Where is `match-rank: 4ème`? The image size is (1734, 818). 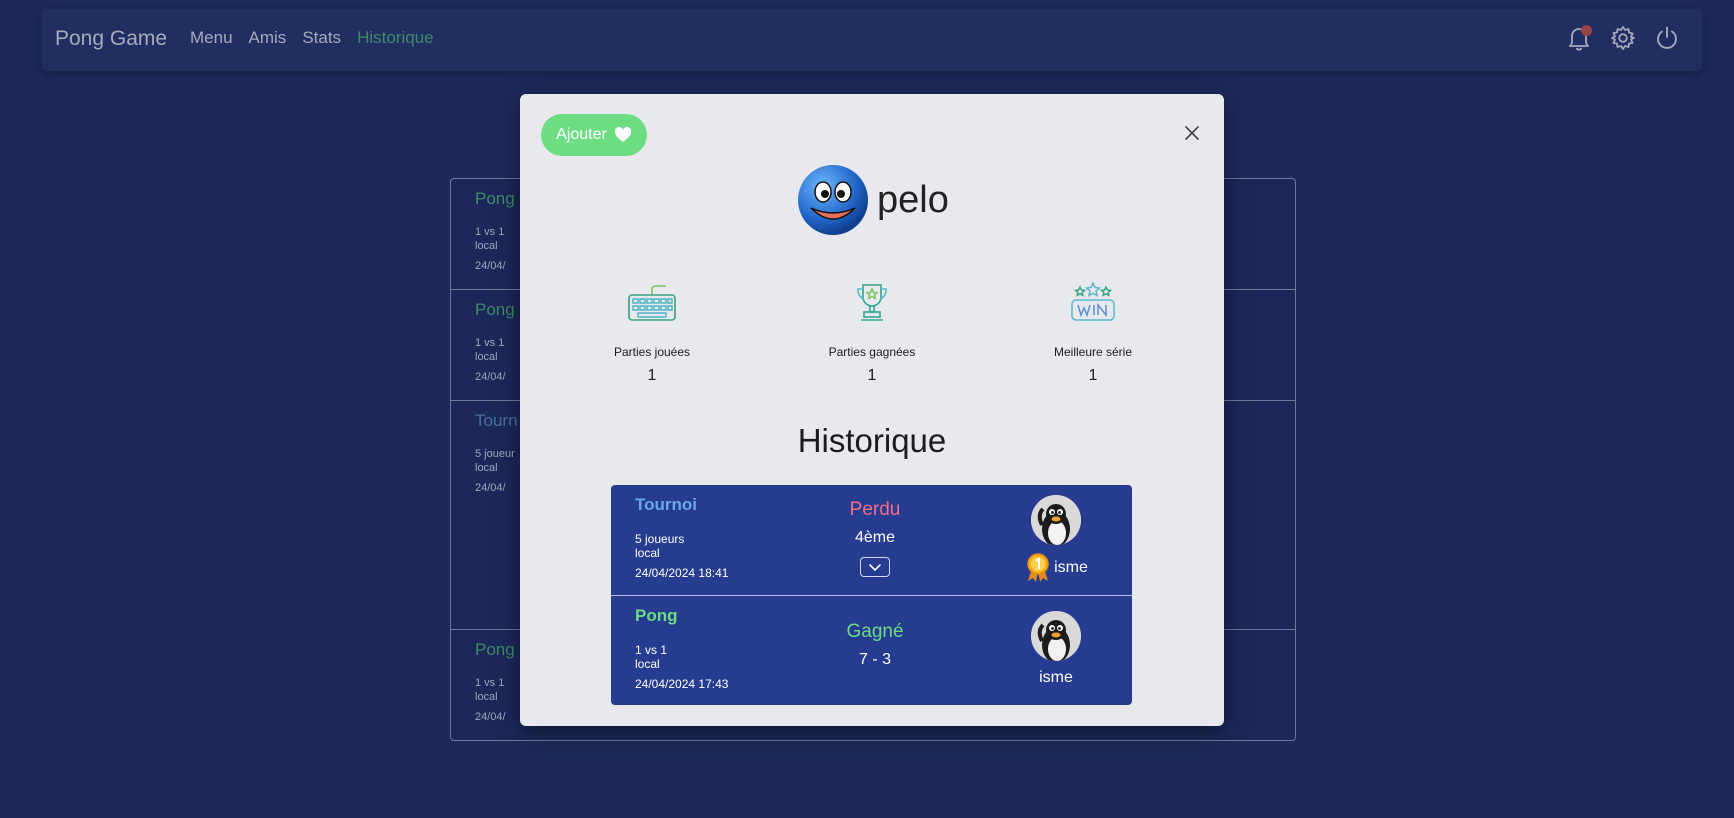
match-rank: 4ème is located at coordinates (875, 537).